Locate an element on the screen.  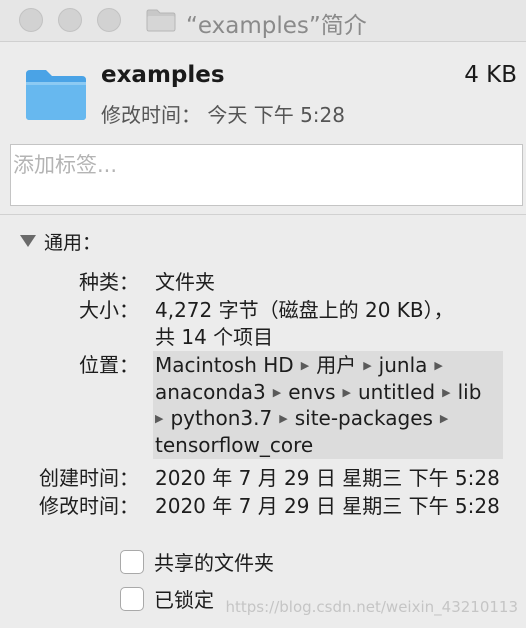
shared-folder-label: 共享的文件夹 is located at coordinates (214, 563).